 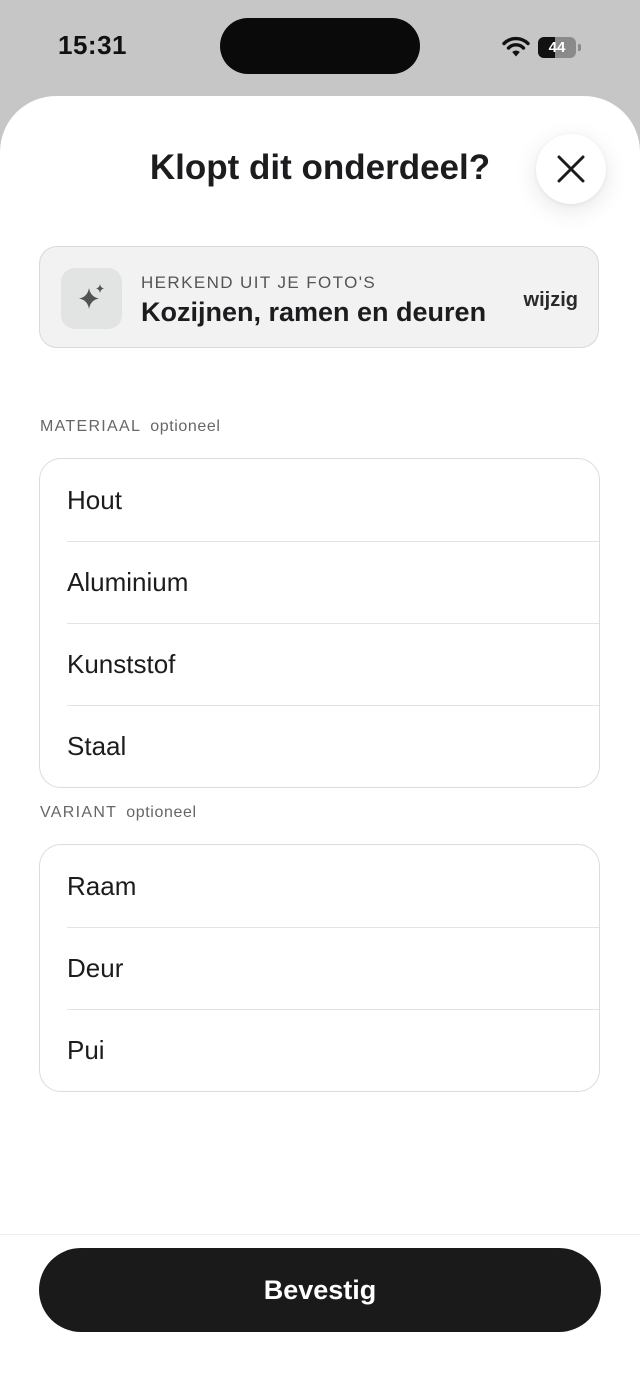 I want to click on recognized-value: Kozijnen, ramen en deuren, so click(x=314, y=312).